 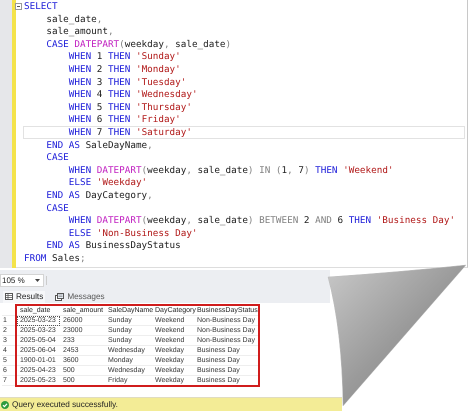 I want to click on code-line: WHEN DATEPART(weekday, sale_date) BETWEEN 2 AND 6 THEN 'Business Day', so click(x=262, y=220).